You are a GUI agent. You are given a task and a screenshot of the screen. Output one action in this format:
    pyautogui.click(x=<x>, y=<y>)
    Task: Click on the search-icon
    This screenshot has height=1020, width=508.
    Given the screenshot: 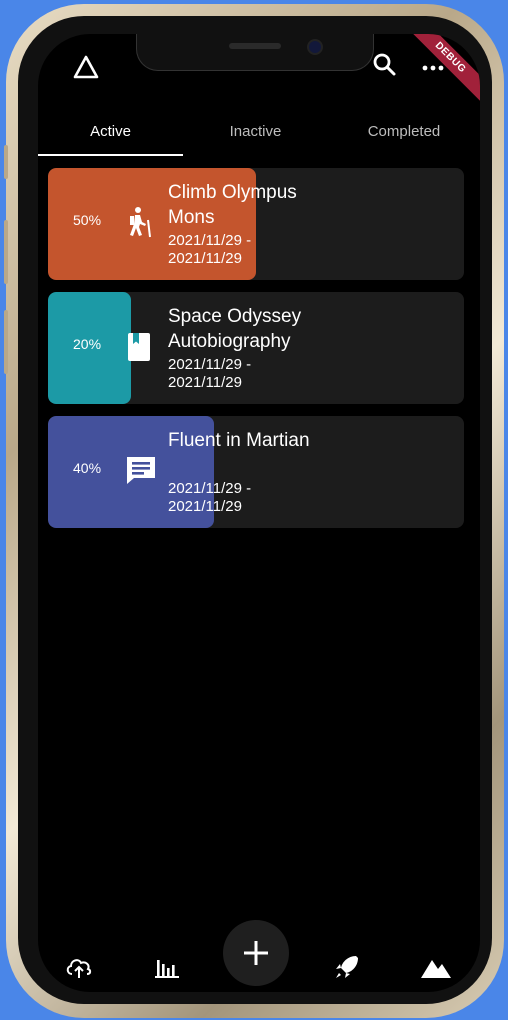 What is the action you would take?
    pyautogui.click(x=385, y=65)
    